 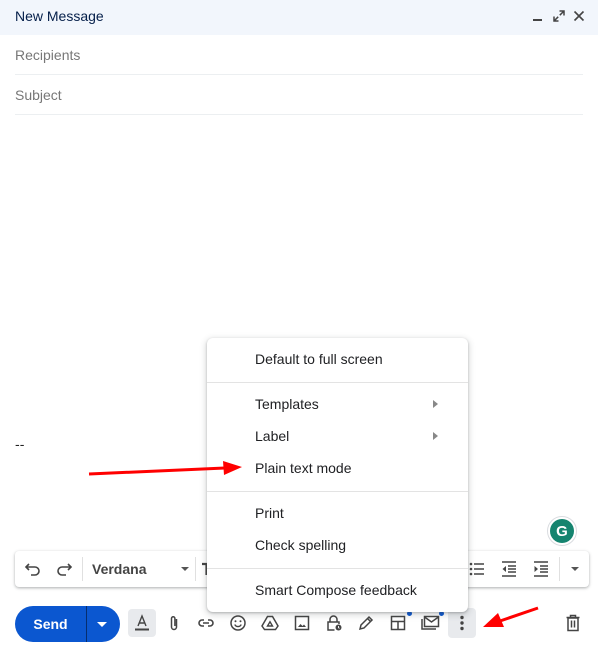 I want to click on more-options-button, so click(x=462, y=623).